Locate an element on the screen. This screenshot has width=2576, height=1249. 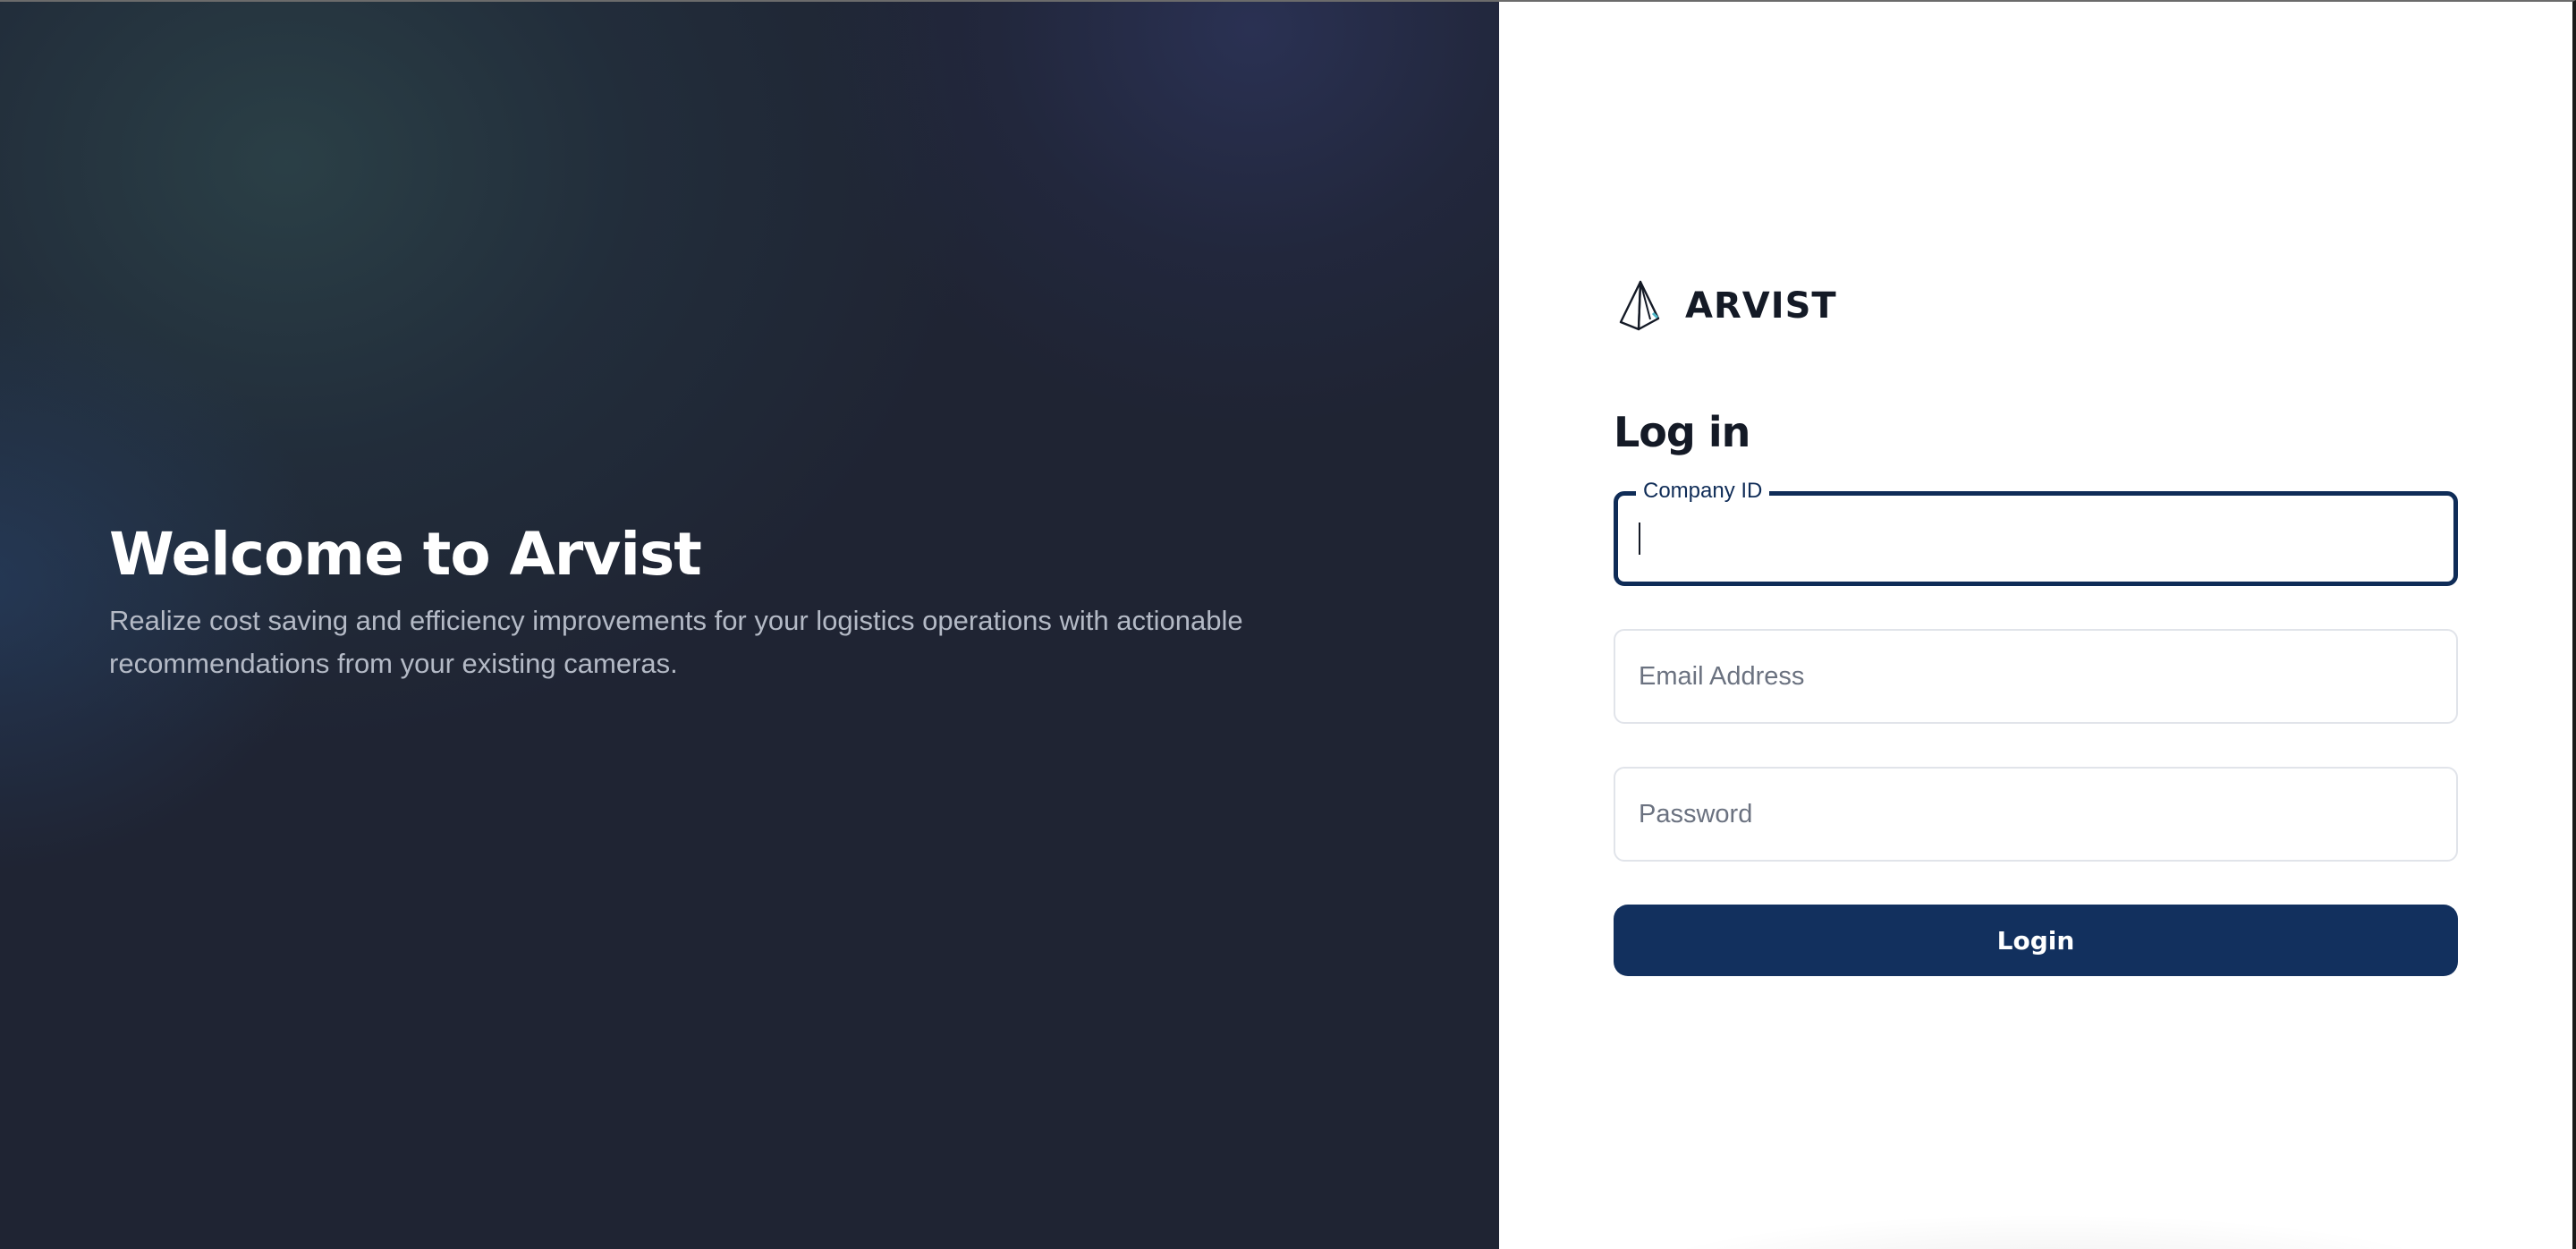
text-cursor is located at coordinates (1639, 539).